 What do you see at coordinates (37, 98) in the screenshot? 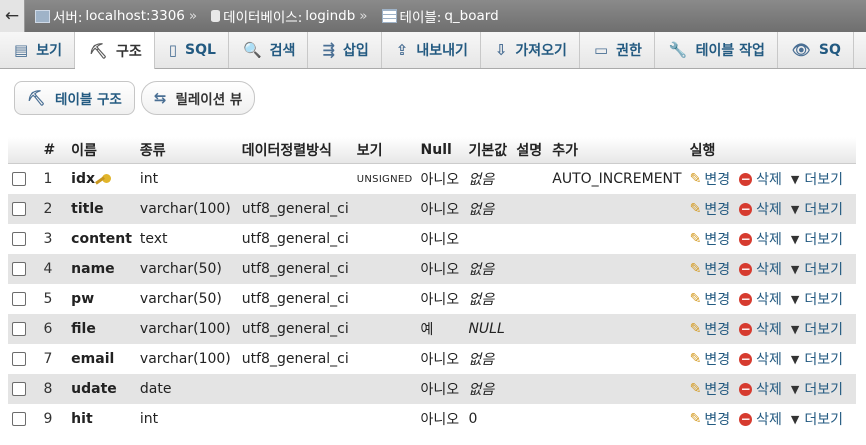
I see `structure-icon: ⛏` at bounding box center [37, 98].